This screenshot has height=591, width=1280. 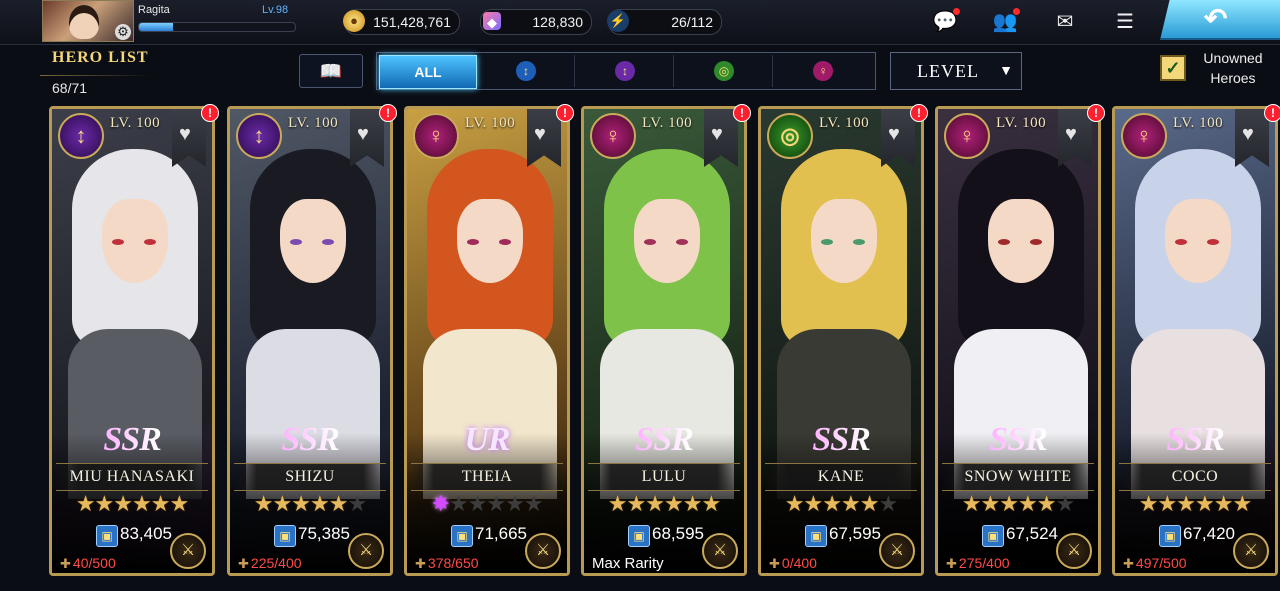 I want to click on gem-counter: ◆ 128,830, so click(x=536, y=22).